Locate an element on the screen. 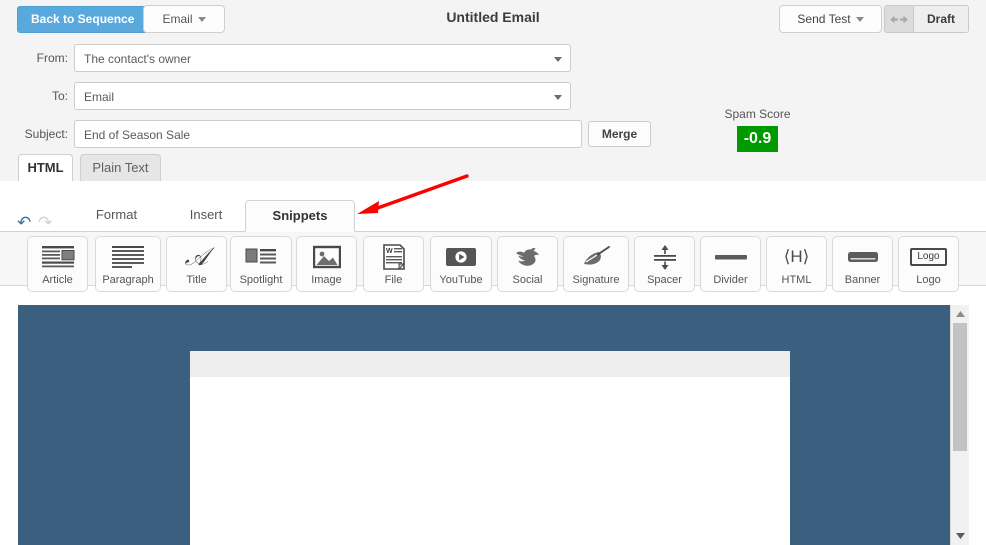 Image resolution: width=986 pixels, height=545 pixels. snippet-signature: Signature is located at coordinates (596, 264).